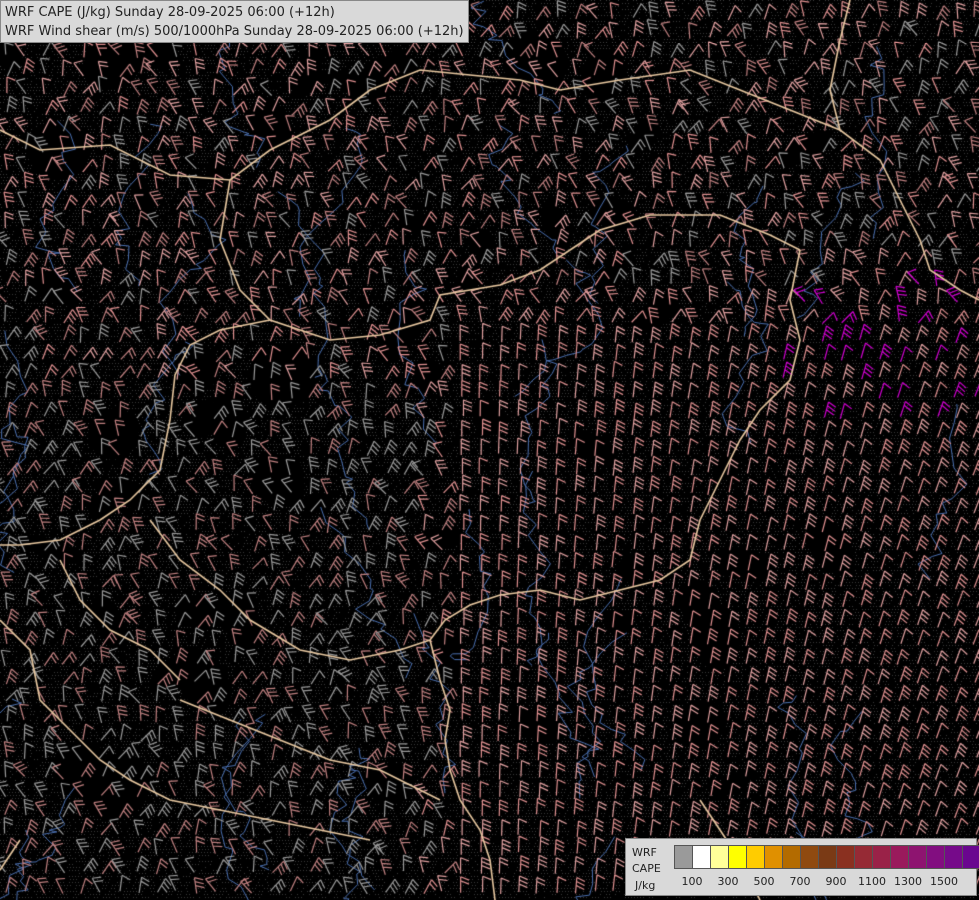 The height and width of the screenshot is (900, 979). I want to click on legend-tick-label: 1100, so click(872, 881).